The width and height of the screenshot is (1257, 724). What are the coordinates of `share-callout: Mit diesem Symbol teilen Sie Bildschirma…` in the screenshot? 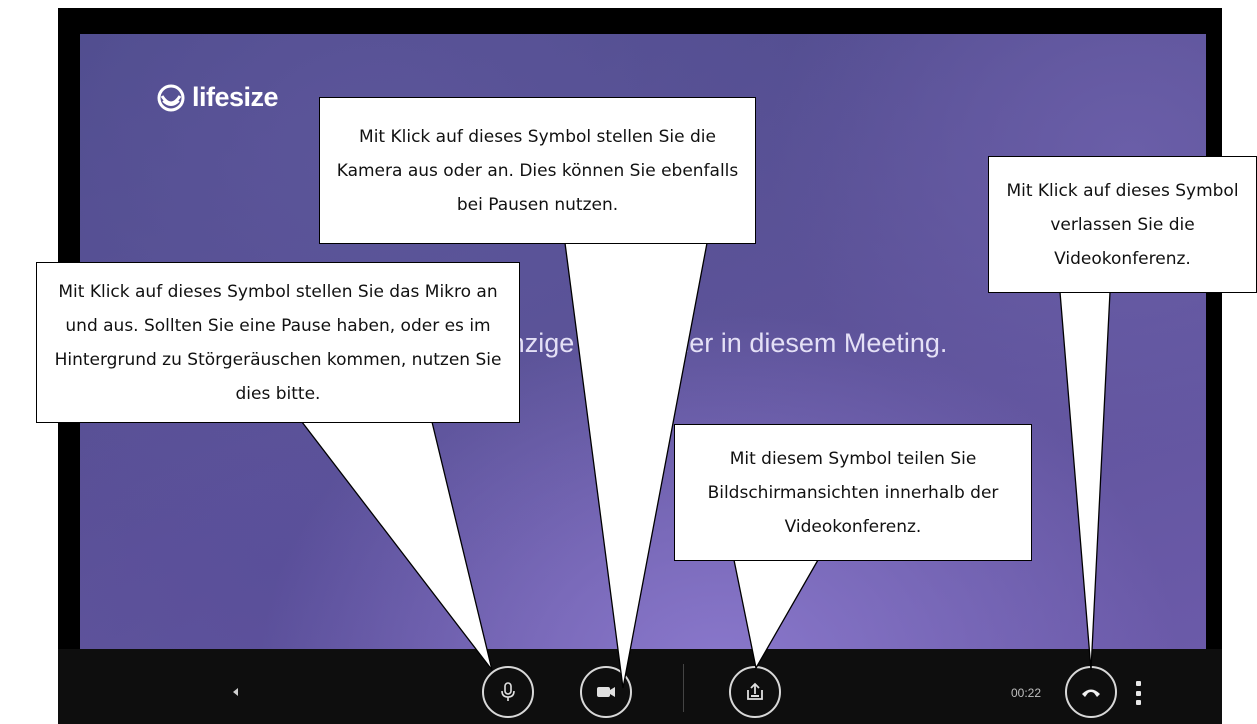 It's located at (853, 492).